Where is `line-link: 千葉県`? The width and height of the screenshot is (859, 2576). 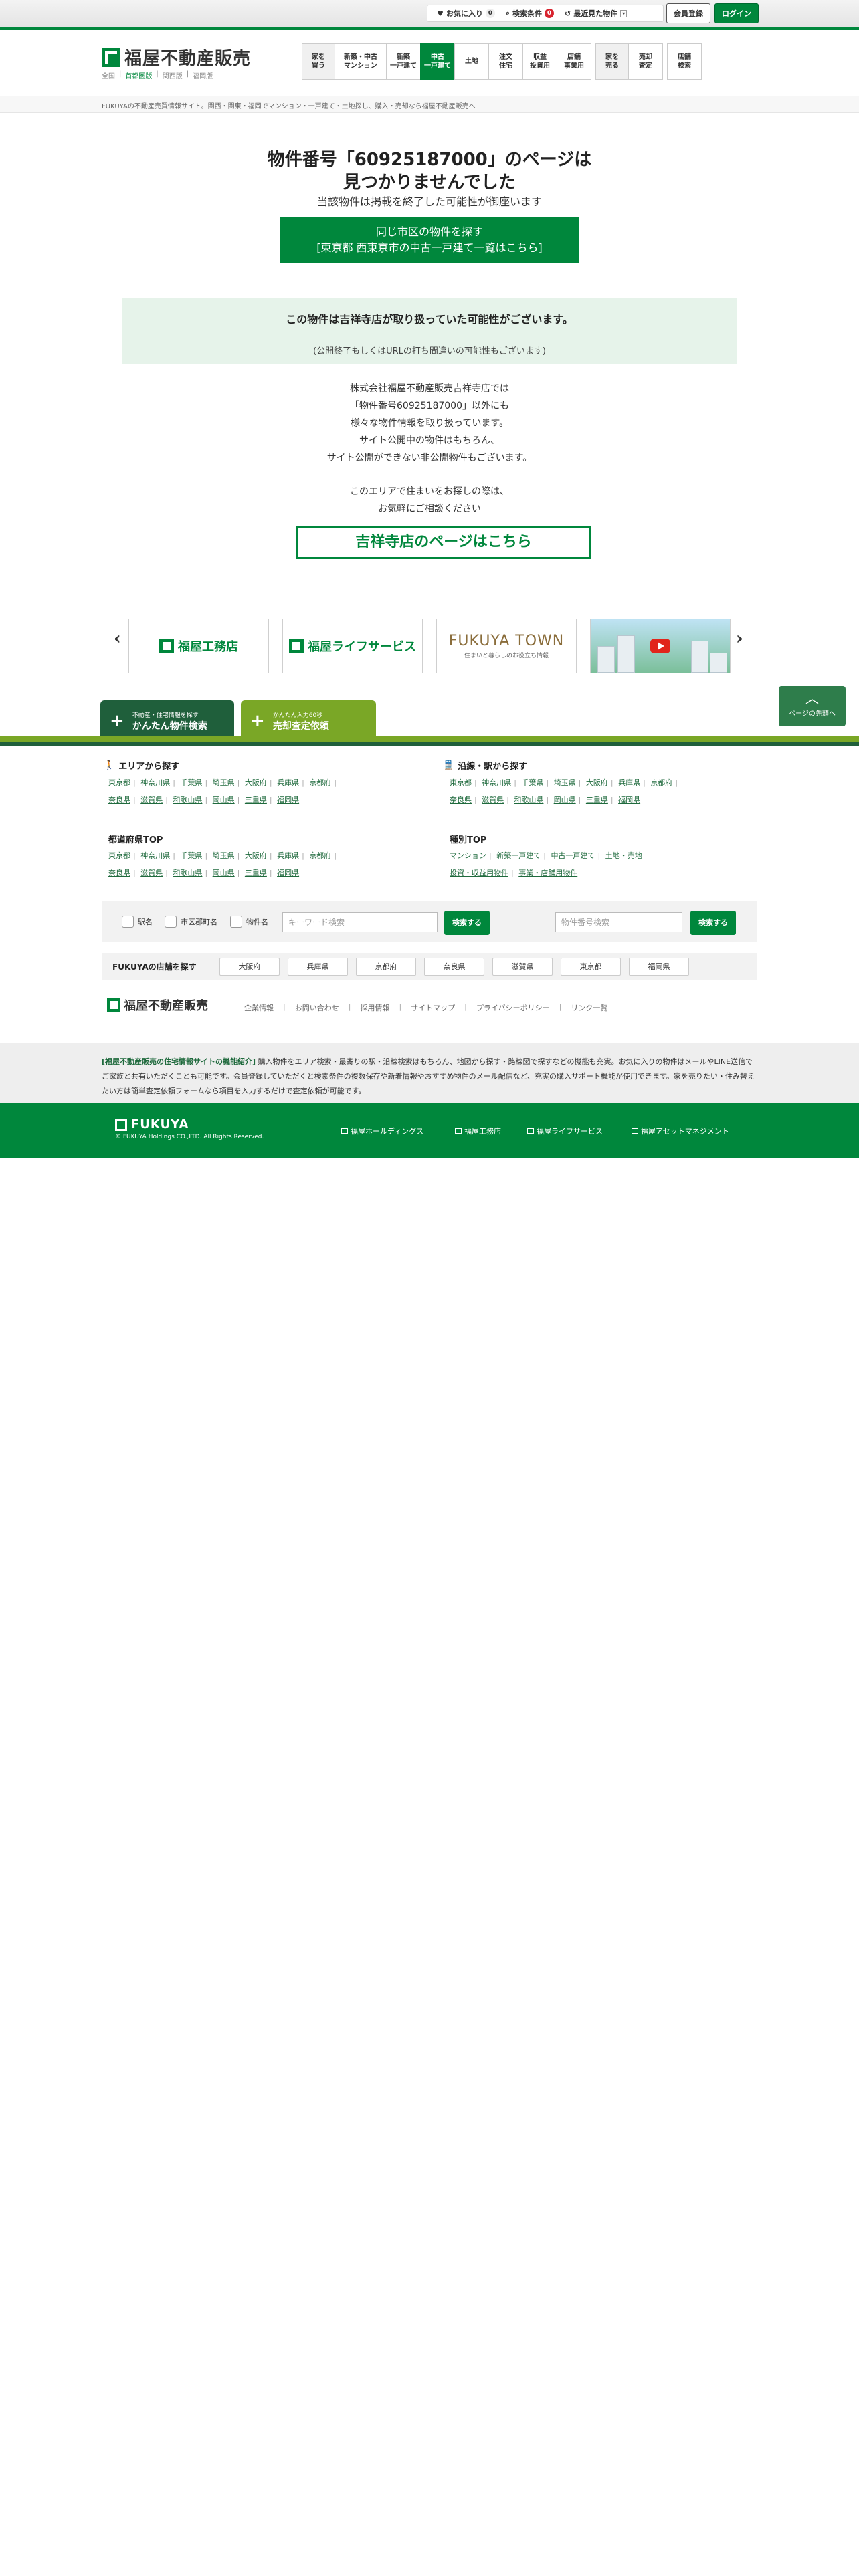
line-link: 千葉県 is located at coordinates (532, 782).